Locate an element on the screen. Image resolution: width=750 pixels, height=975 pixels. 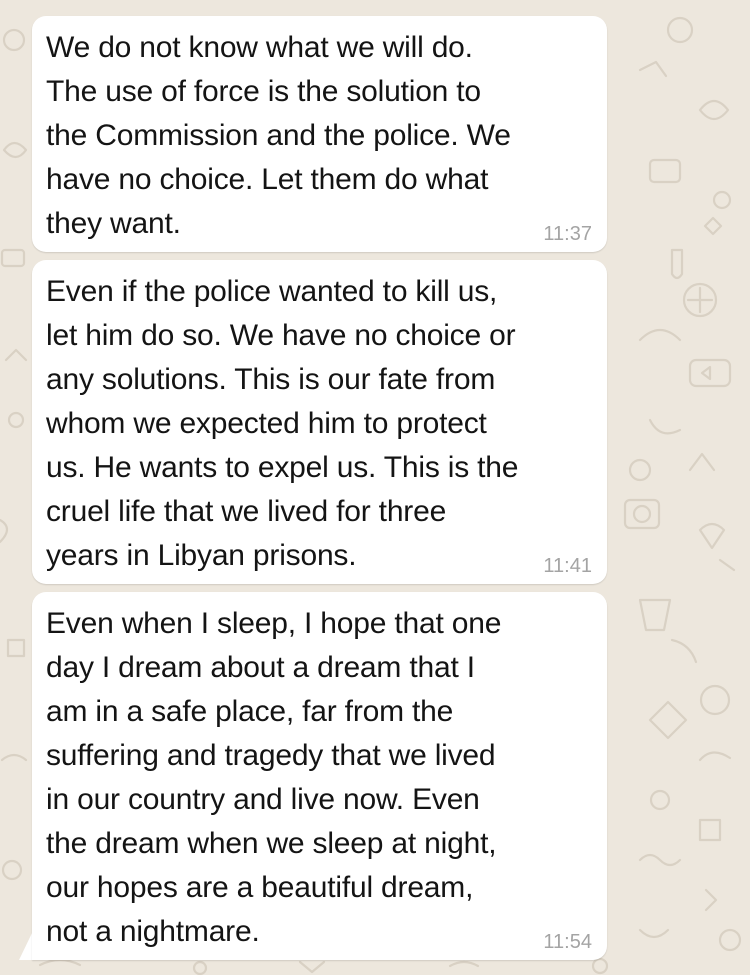
message-timestamp: 11:41 is located at coordinates (567, 566).